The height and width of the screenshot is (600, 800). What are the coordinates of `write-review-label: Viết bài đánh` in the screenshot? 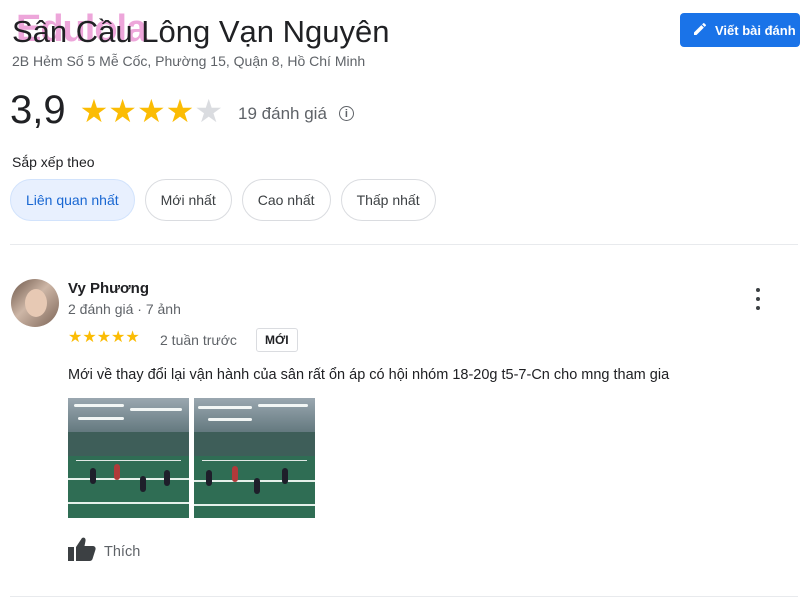 It's located at (755, 30).